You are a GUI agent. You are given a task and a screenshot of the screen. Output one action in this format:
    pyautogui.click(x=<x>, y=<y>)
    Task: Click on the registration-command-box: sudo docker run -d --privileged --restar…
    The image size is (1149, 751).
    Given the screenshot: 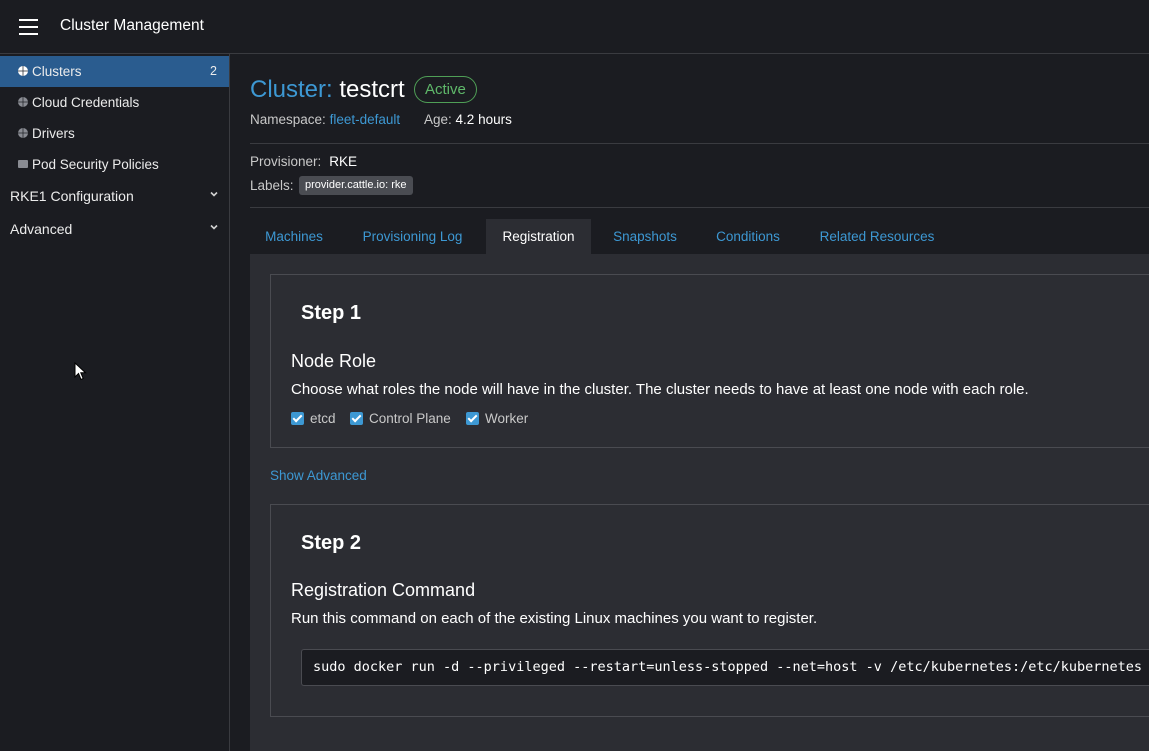 What is the action you would take?
    pyautogui.click(x=725, y=667)
    